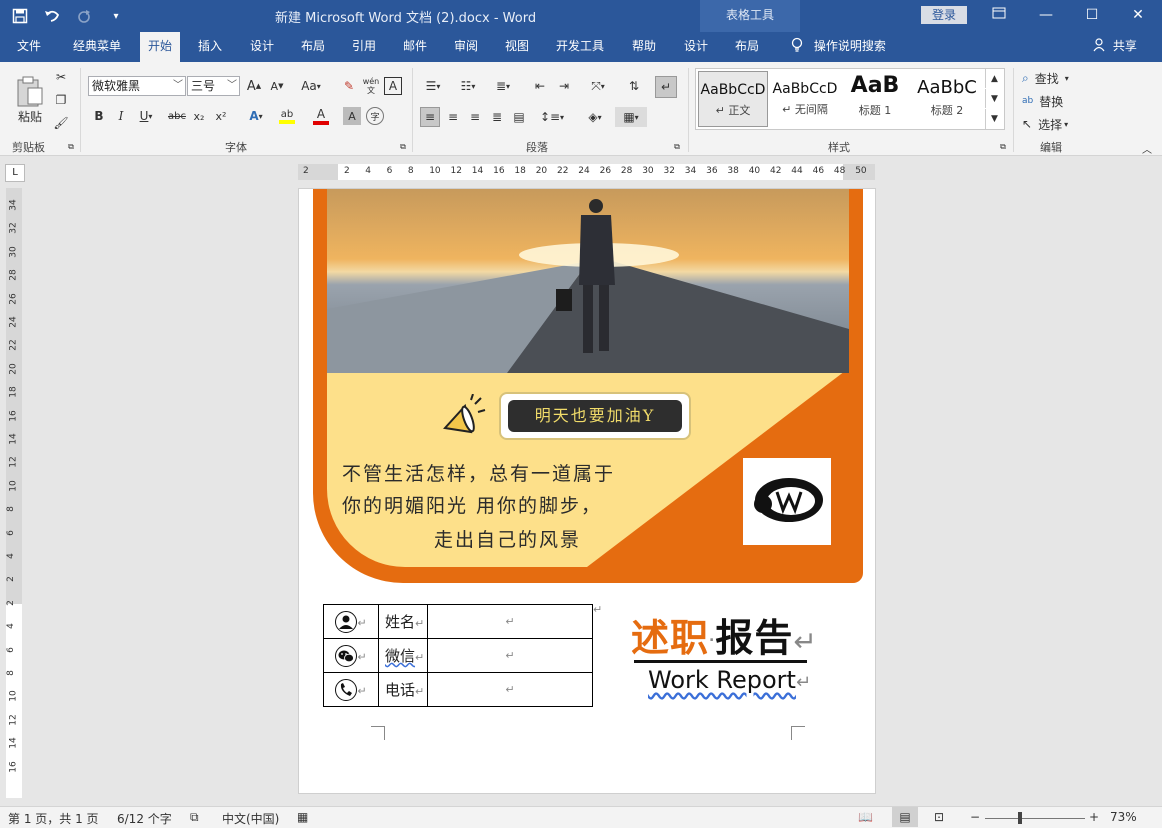  Describe the element at coordinates (15, 173) in the screenshot. I see `tab-selector: L` at that location.